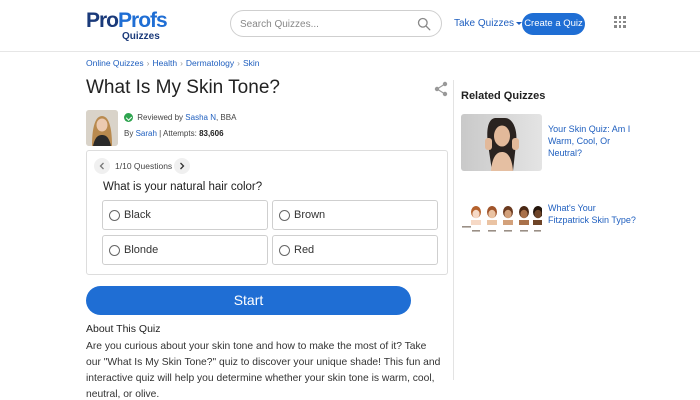  What do you see at coordinates (183, 87) in the screenshot?
I see `page-title: What Is My Skin Tone?` at bounding box center [183, 87].